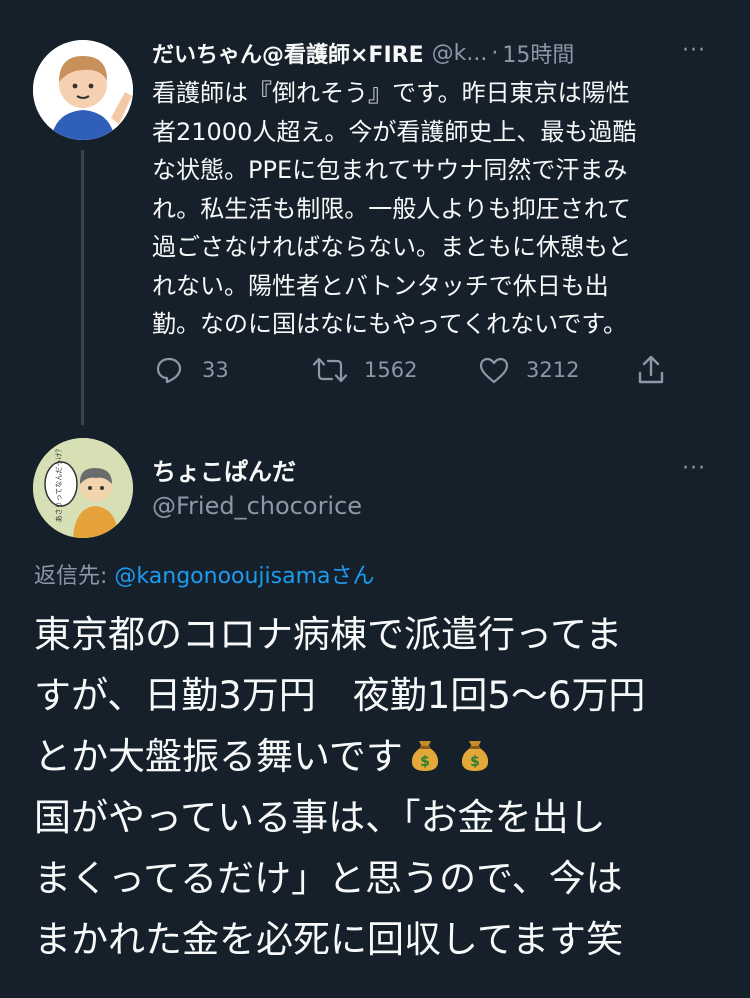 This screenshot has height=998, width=750. I want to click on tweet2-text-line: とか大盤振る舞いです, so click(218, 756).